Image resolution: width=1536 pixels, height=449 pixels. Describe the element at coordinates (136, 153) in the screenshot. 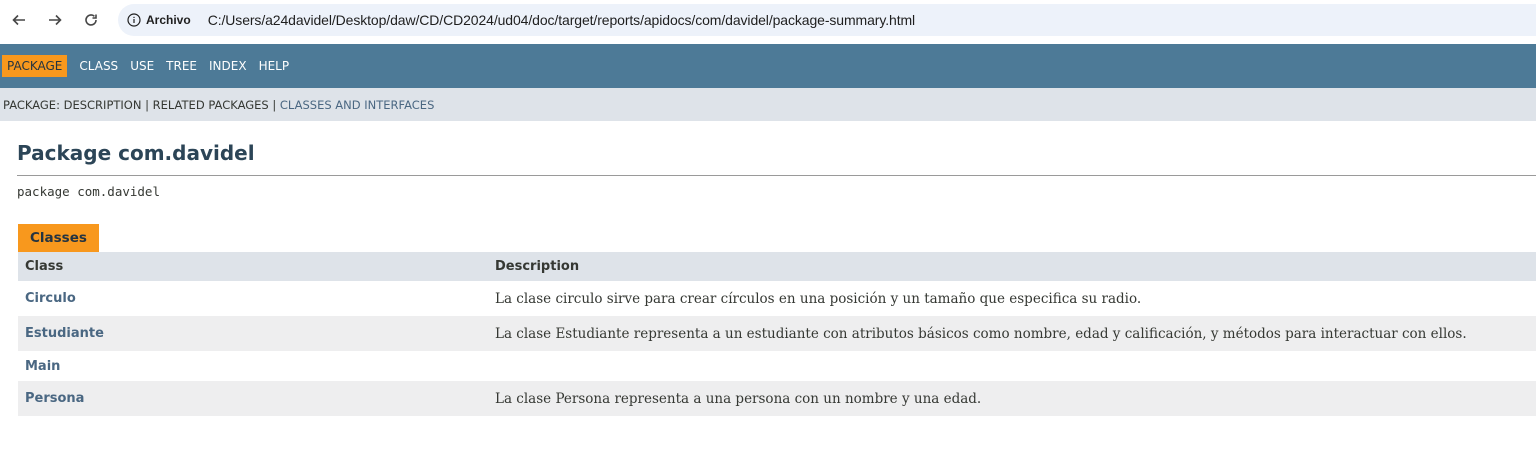

I see `page-title: Package com.davidel` at that location.